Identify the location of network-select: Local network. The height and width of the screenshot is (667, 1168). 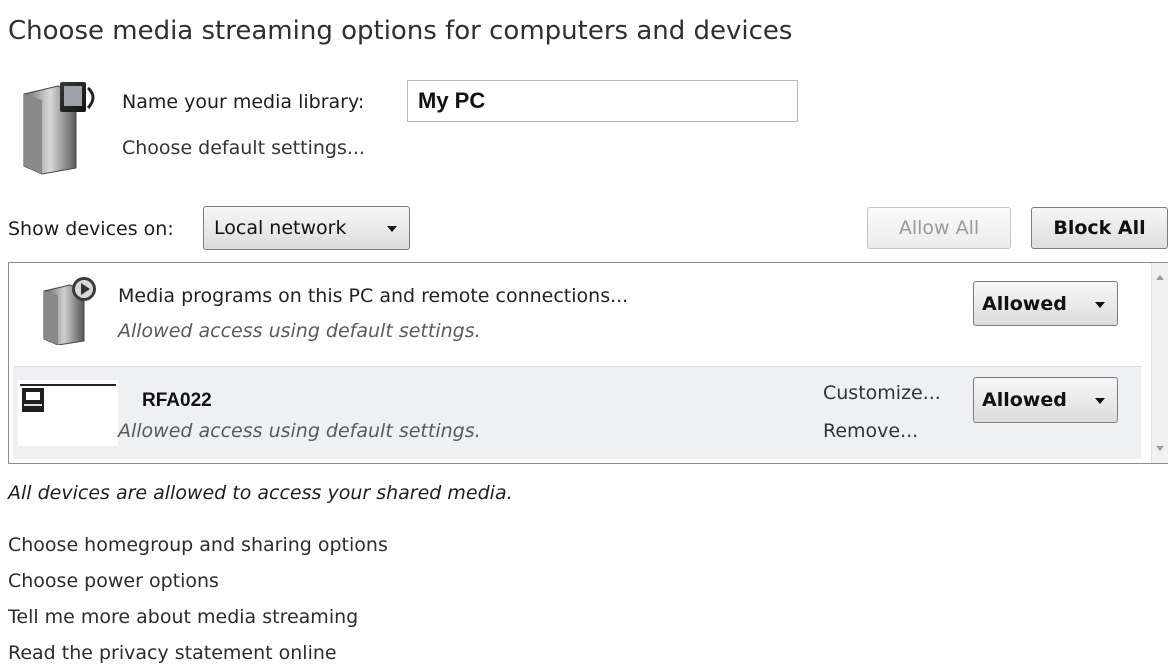
(306, 228).